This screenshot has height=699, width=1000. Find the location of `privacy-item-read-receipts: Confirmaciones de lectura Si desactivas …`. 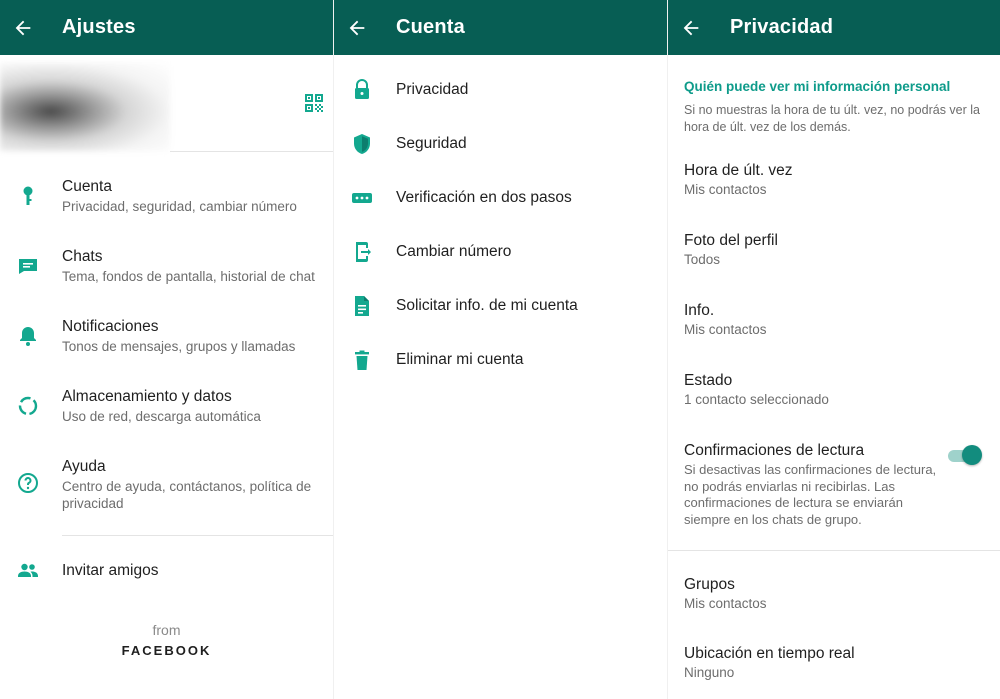

privacy-item-read-receipts: Confirmaciones de lectura Si desactivas … is located at coordinates (834, 482).